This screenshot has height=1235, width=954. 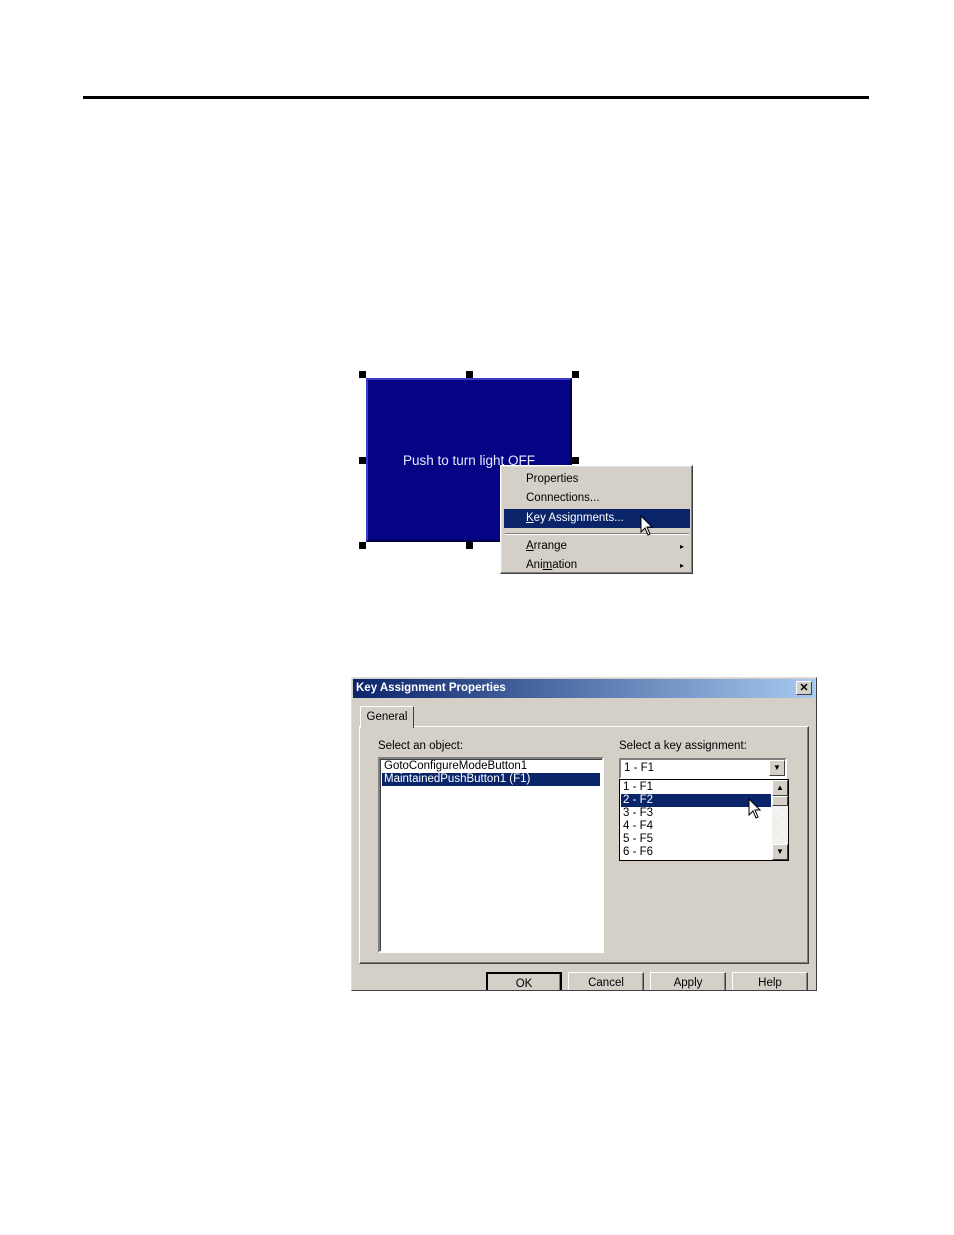 What do you see at coordinates (696, 787) in the screenshot?
I see `list-item: 1 - F1` at bounding box center [696, 787].